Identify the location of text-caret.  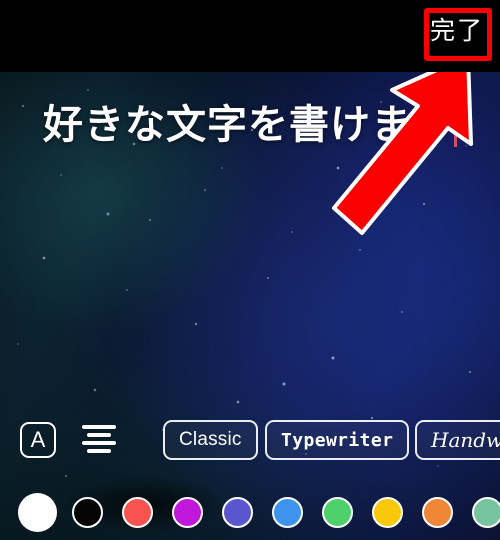
(455, 124).